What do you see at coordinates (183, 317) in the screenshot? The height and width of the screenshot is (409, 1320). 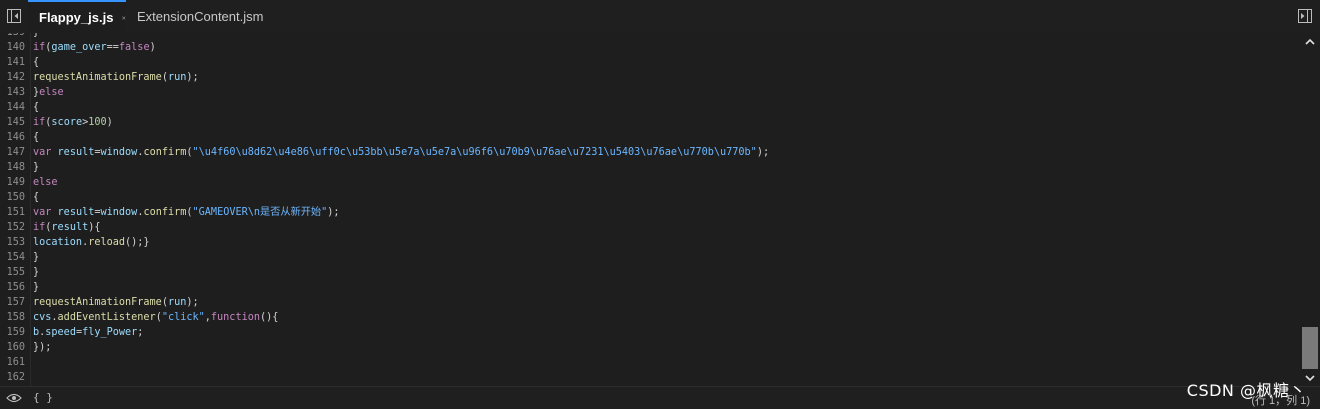 I see `code-token: "click"` at bounding box center [183, 317].